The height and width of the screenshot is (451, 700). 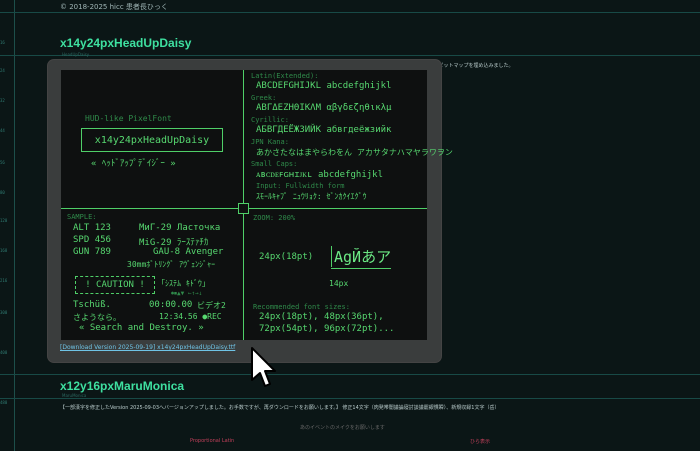 What do you see at coordinates (311, 196) in the screenshot?
I see `fullwidth-sample: ｽﾓｰﾙｷｬﾌﾟ ﾆｭｳﾘｮｸ: ｾﾞﾝｶｸｲｴｸﾞｳ` at bounding box center [311, 196].